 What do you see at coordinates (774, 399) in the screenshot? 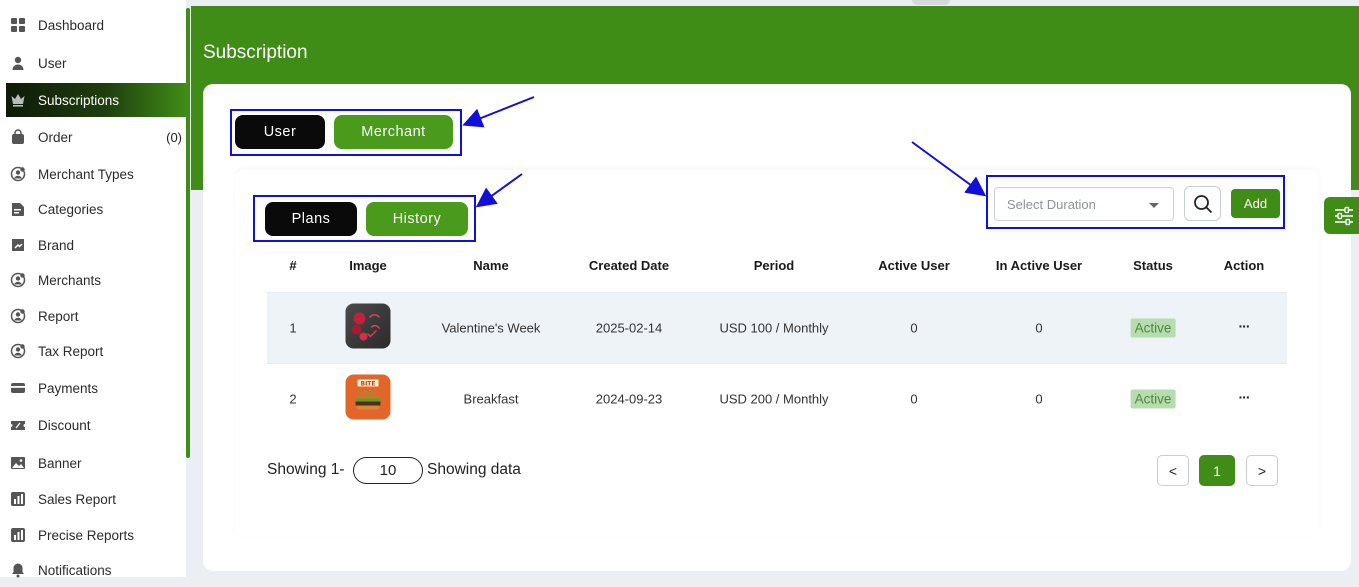
I see `plan-period: USD 200 / Monthly` at bounding box center [774, 399].